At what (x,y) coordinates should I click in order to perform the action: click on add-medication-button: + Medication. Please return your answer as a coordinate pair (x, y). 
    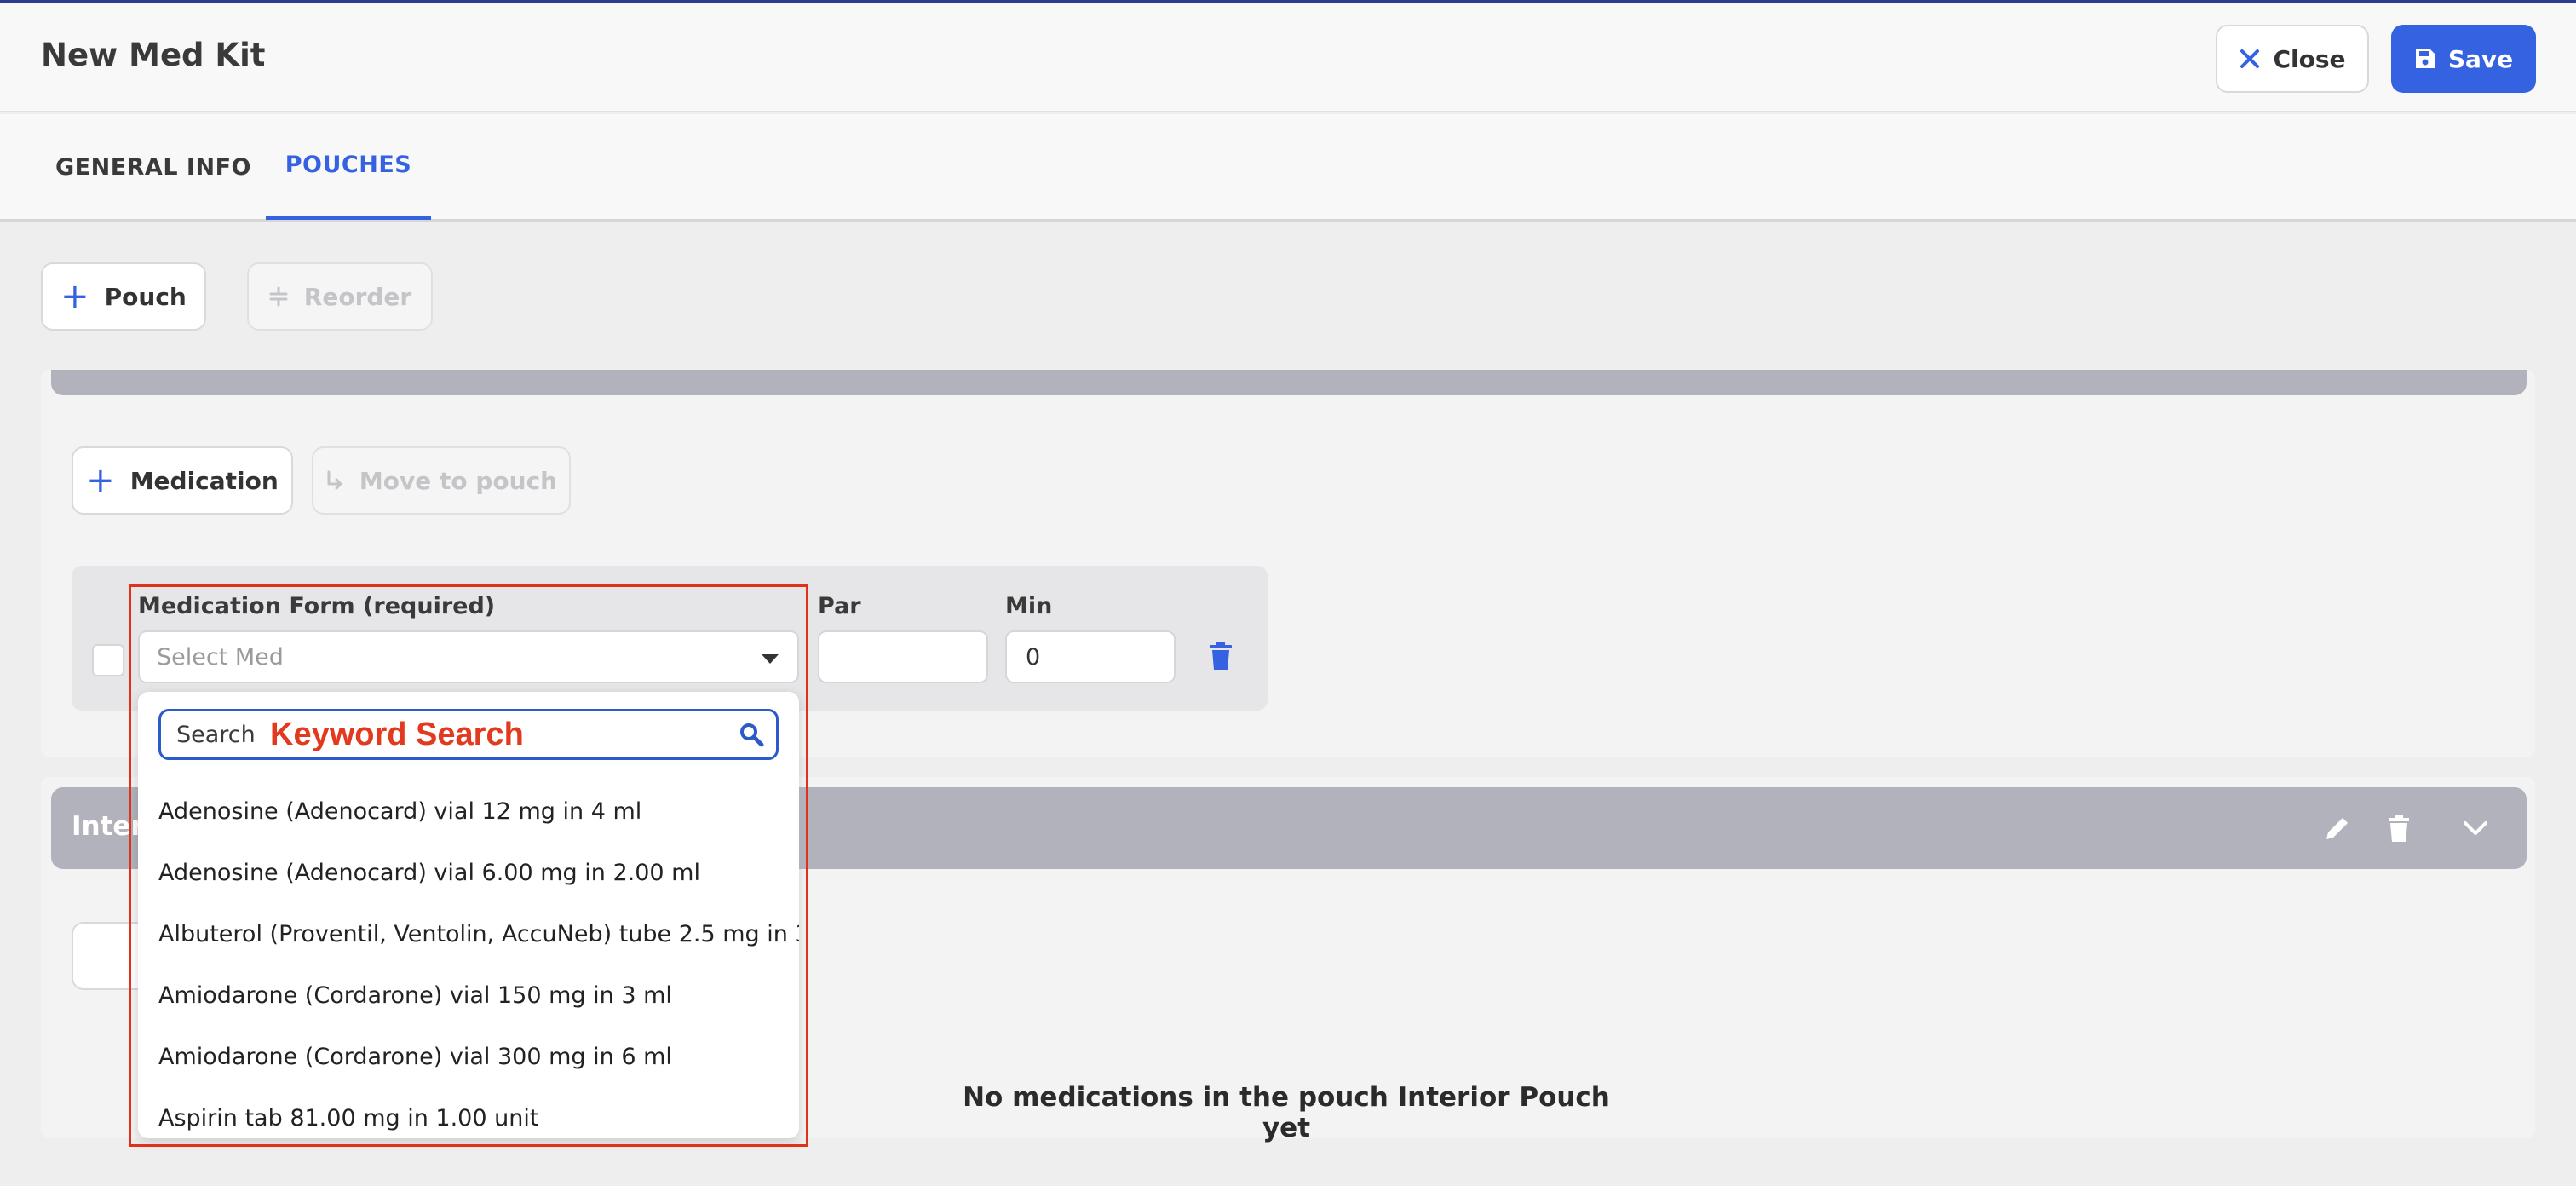
    Looking at the image, I should click on (183, 481).